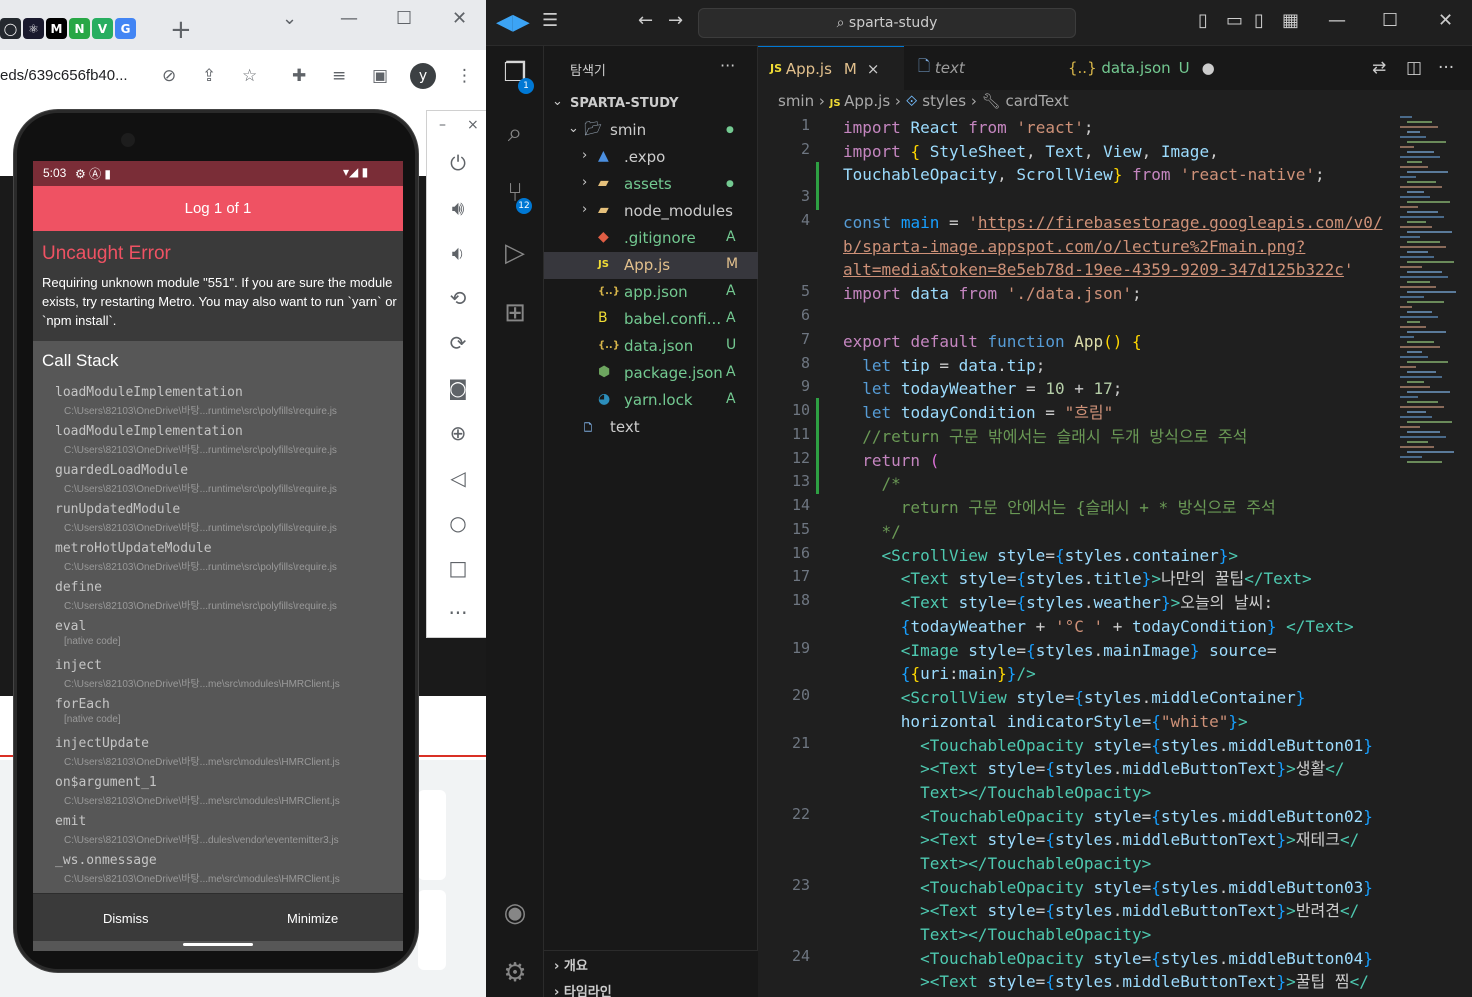 This screenshot has height=997, width=1472. Describe the element at coordinates (796, 101) in the screenshot. I see `breadcrumb-item: smin` at that location.